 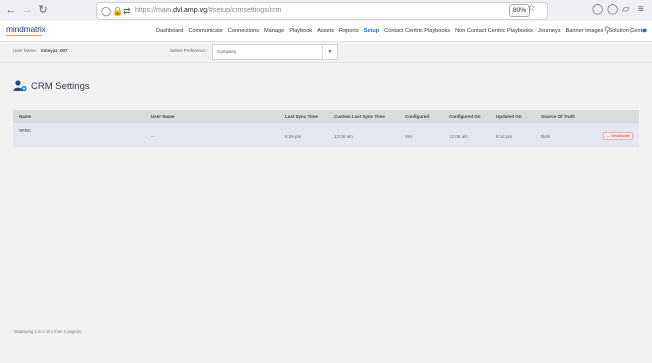 I want to click on cell-name: SFDC, so click(x=25, y=130).